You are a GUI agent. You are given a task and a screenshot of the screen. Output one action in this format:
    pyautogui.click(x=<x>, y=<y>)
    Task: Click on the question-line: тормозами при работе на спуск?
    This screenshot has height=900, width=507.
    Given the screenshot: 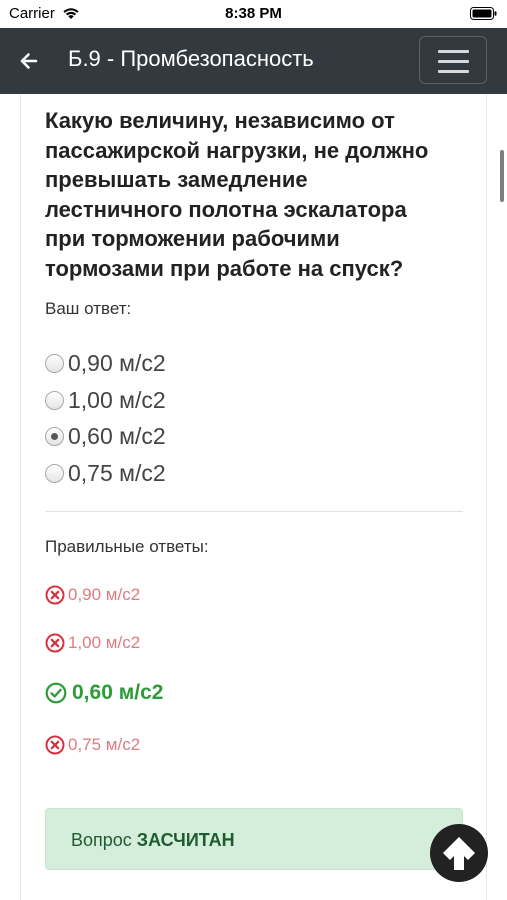 What is the action you would take?
    pyautogui.click(x=224, y=268)
    